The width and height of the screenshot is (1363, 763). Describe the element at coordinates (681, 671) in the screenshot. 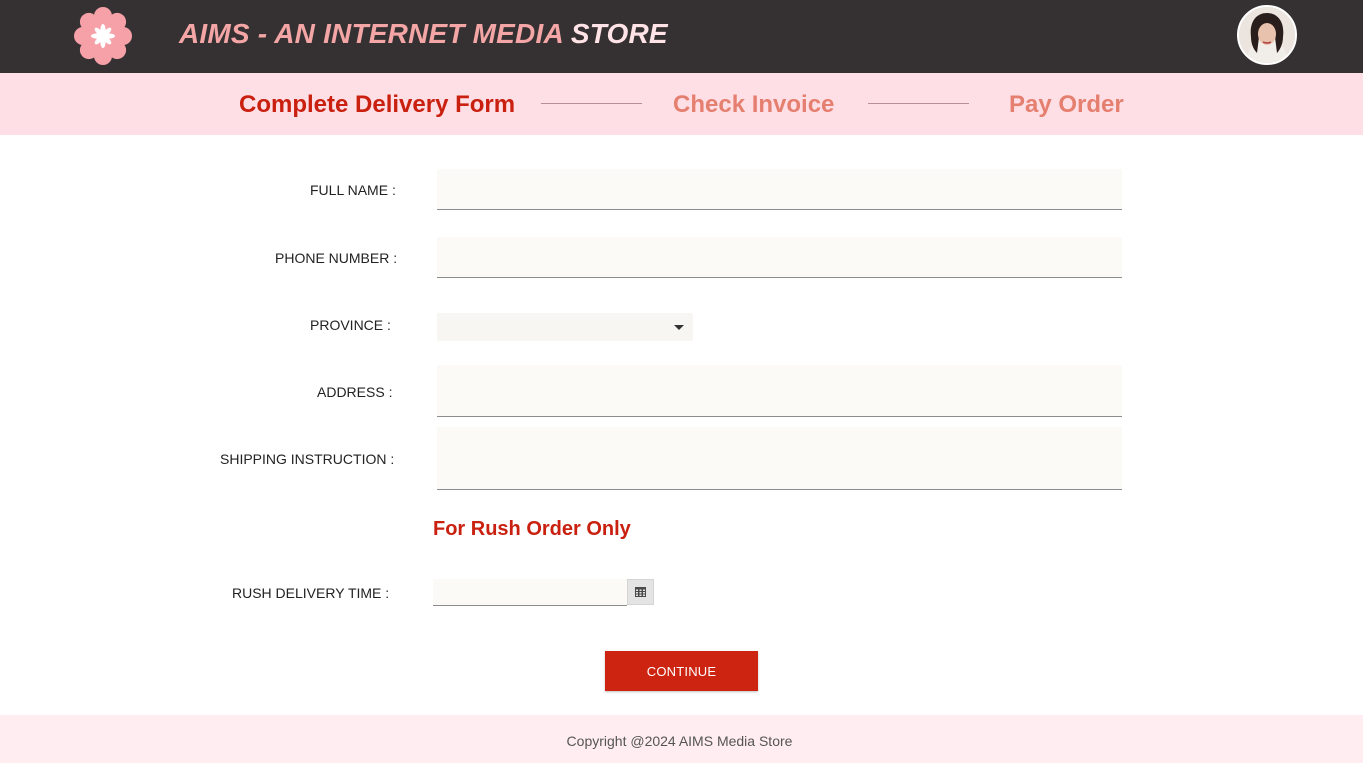

I see `continue-button: CONTINUE` at that location.